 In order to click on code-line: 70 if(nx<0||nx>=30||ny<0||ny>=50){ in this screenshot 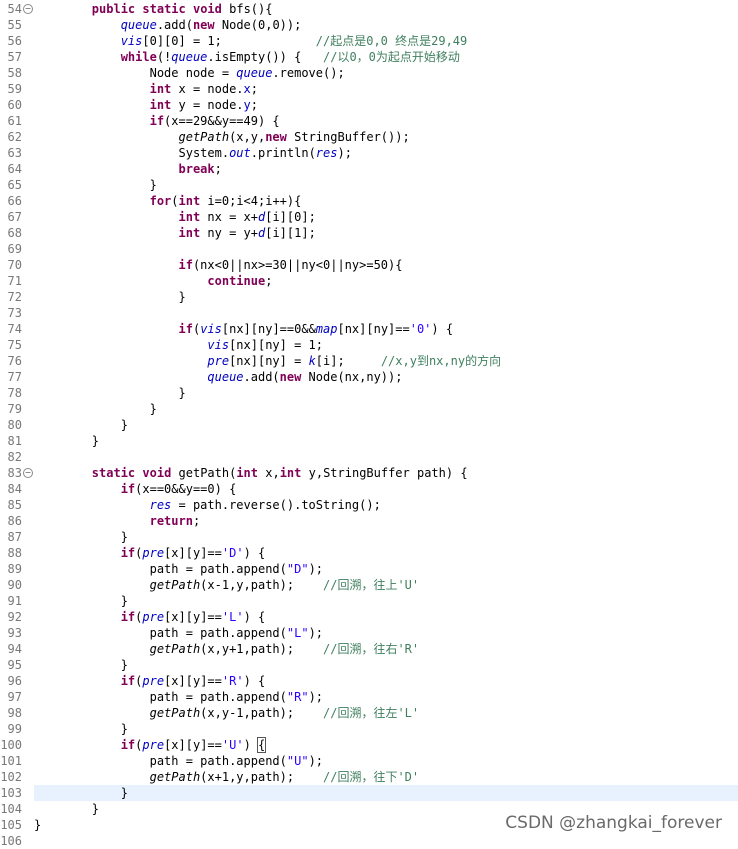, I will do `click(369, 265)`.